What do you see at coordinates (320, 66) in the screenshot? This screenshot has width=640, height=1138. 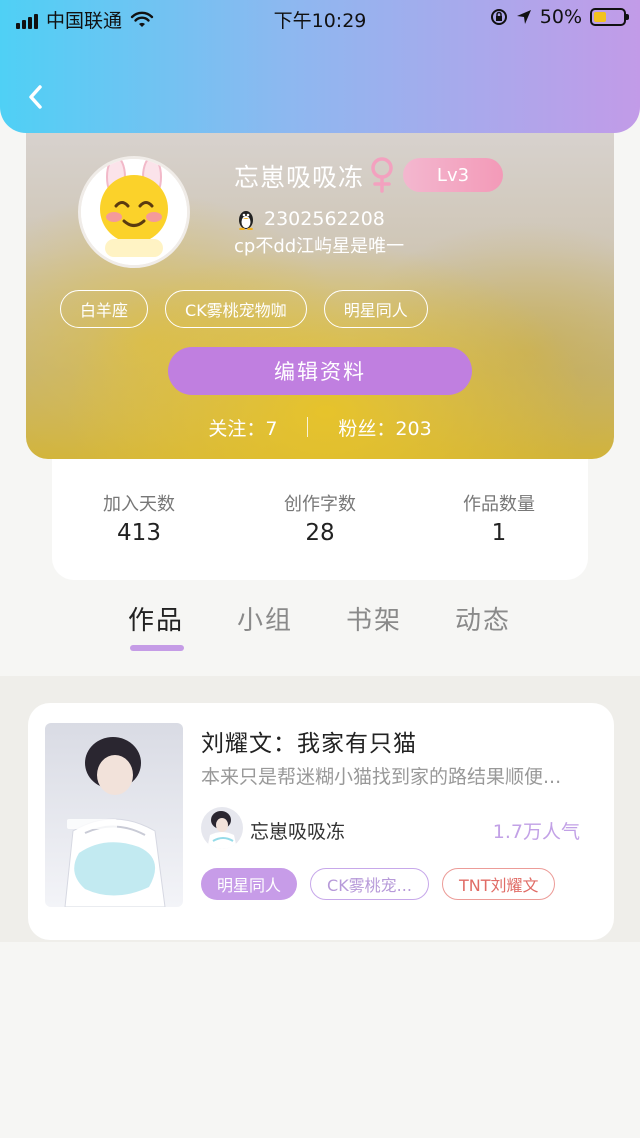 I see `header-bar: 中国联通 下午10:29 50%` at bounding box center [320, 66].